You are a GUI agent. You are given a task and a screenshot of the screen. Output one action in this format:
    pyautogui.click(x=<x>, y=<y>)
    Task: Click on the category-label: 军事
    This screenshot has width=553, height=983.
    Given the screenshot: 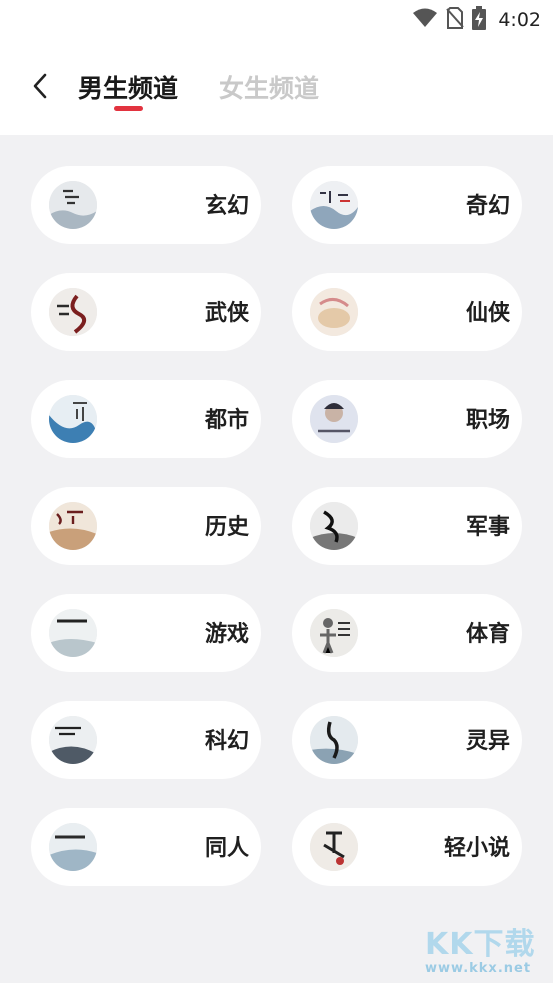 What is the action you would take?
    pyautogui.click(x=487, y=527)
    